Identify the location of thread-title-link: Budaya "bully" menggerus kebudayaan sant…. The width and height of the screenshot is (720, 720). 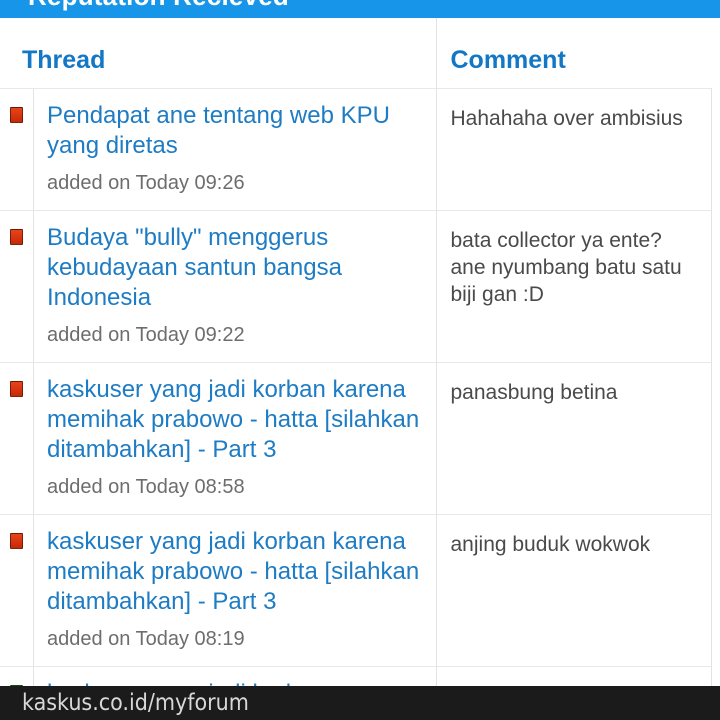
(238, 268).